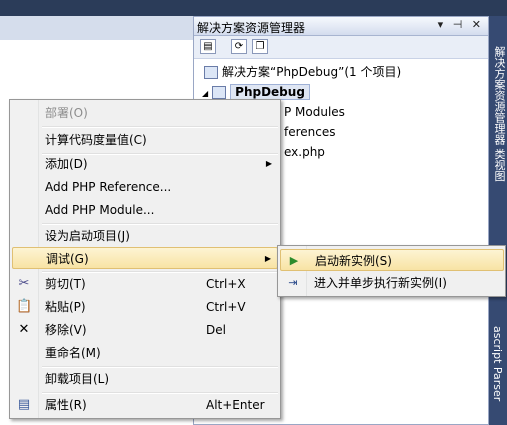 The height and width of the screenshot is (425, 507). What do you see at coordinates (251, 28) in the screenshot?
I see `solution-explorer-title: 解决方案资源管理器` at bounding box center [251, 28].